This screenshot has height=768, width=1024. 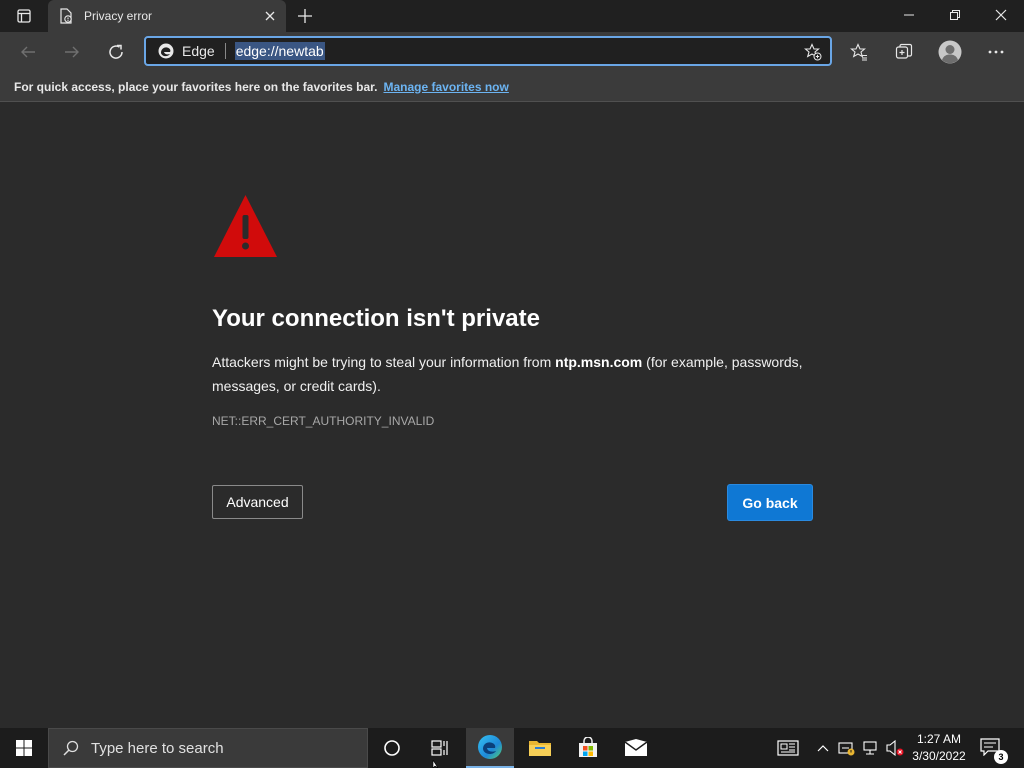 What do you see at coordinates (66, 16) in the screenshot?
I see `page-error-icon` at bounding box center [66, 16].